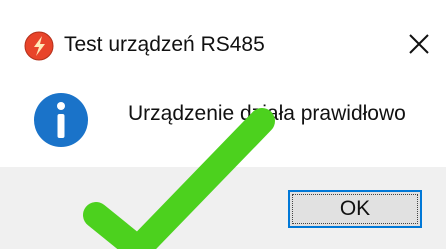 Image resolution: width=446 pixels, height=249 pixels. I want to click on dialog-message: Urządzenie działa prawidłowo, so click(267, 113).